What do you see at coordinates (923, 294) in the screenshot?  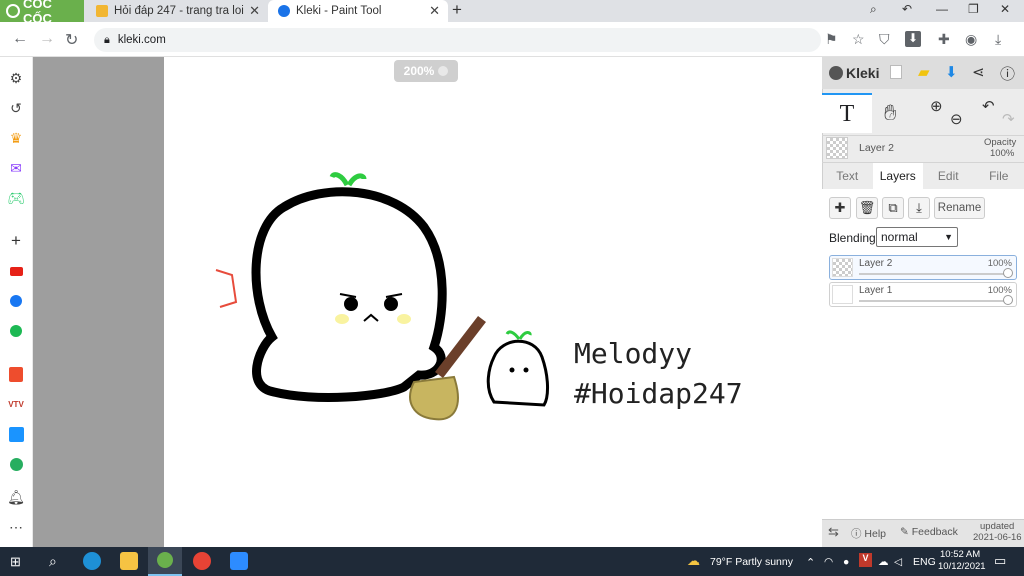 I see `layer-row-1: Layer 1 100%` at bounding box center [923, 294].